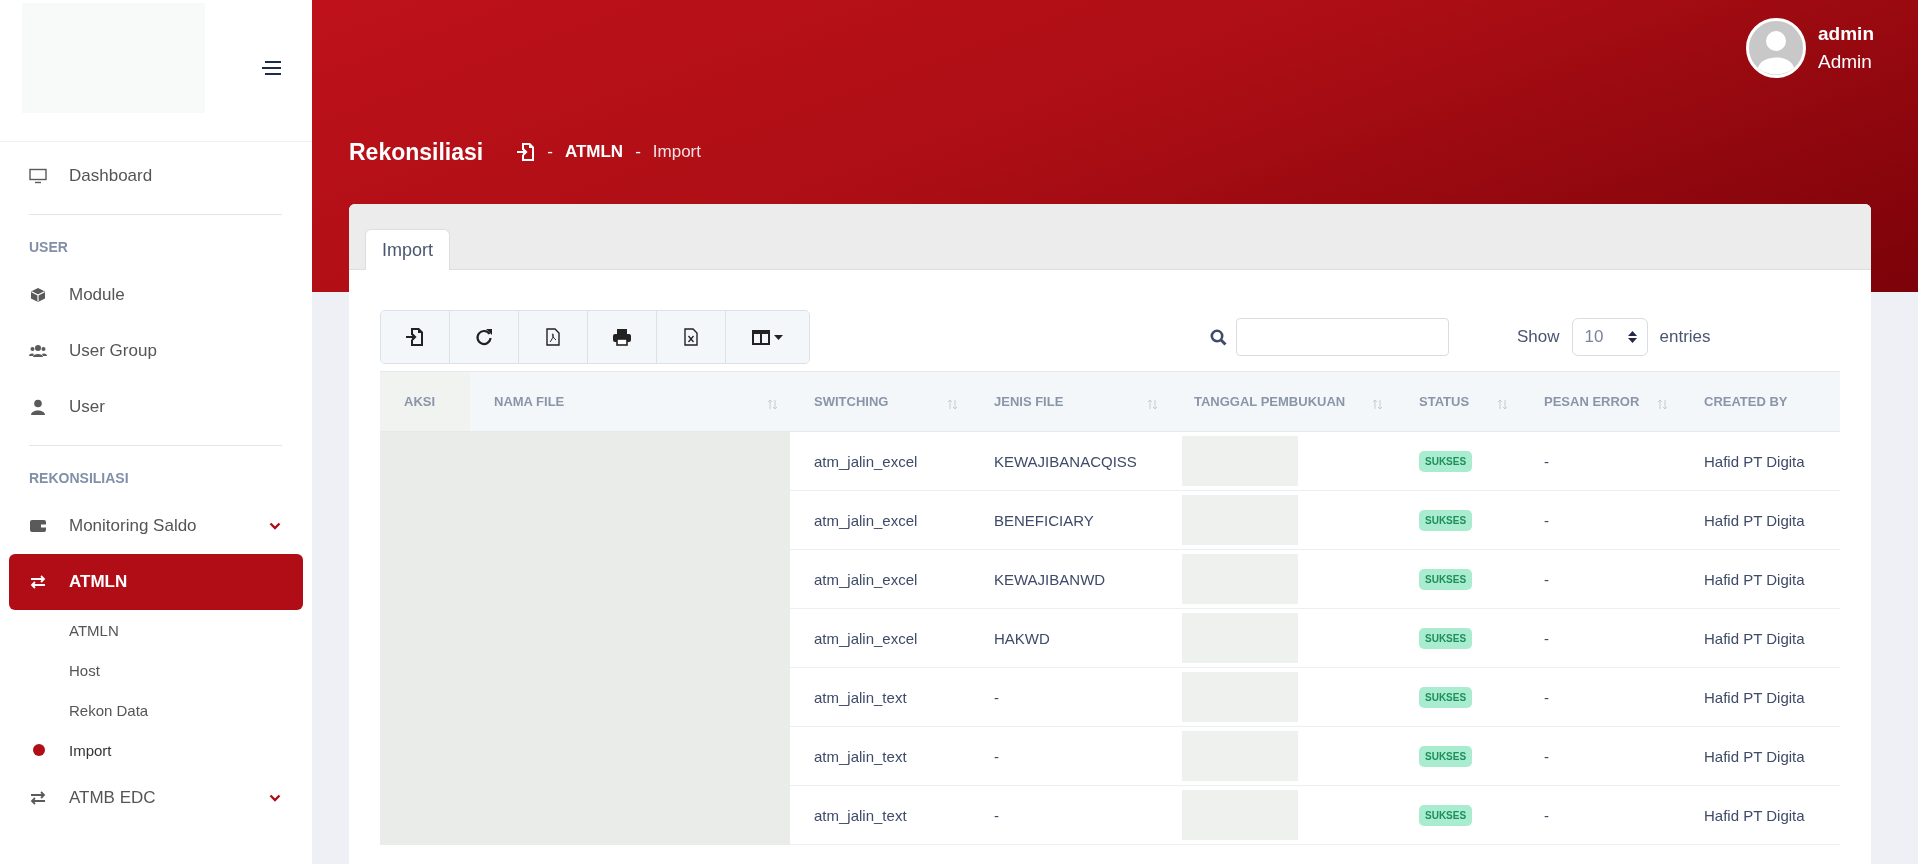 The height and width of the screenshot is (864, 1918). Describe the element at coordinates (1609, 337) in the screenshot. I see `entries-select: 10` at that location.